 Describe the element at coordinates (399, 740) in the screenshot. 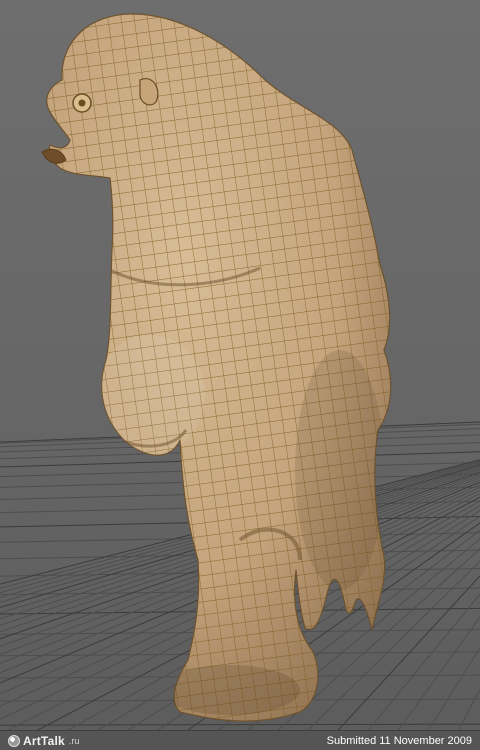

I see `submitted-date: Submitted 11 November 2009` at that location.